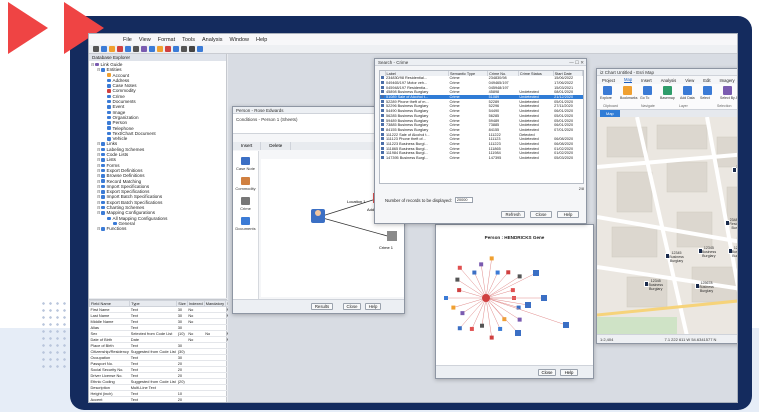 The height and width of the screenshot is (412, 759). I want to click on ribbon-tab-view: View, so click(689, 80).